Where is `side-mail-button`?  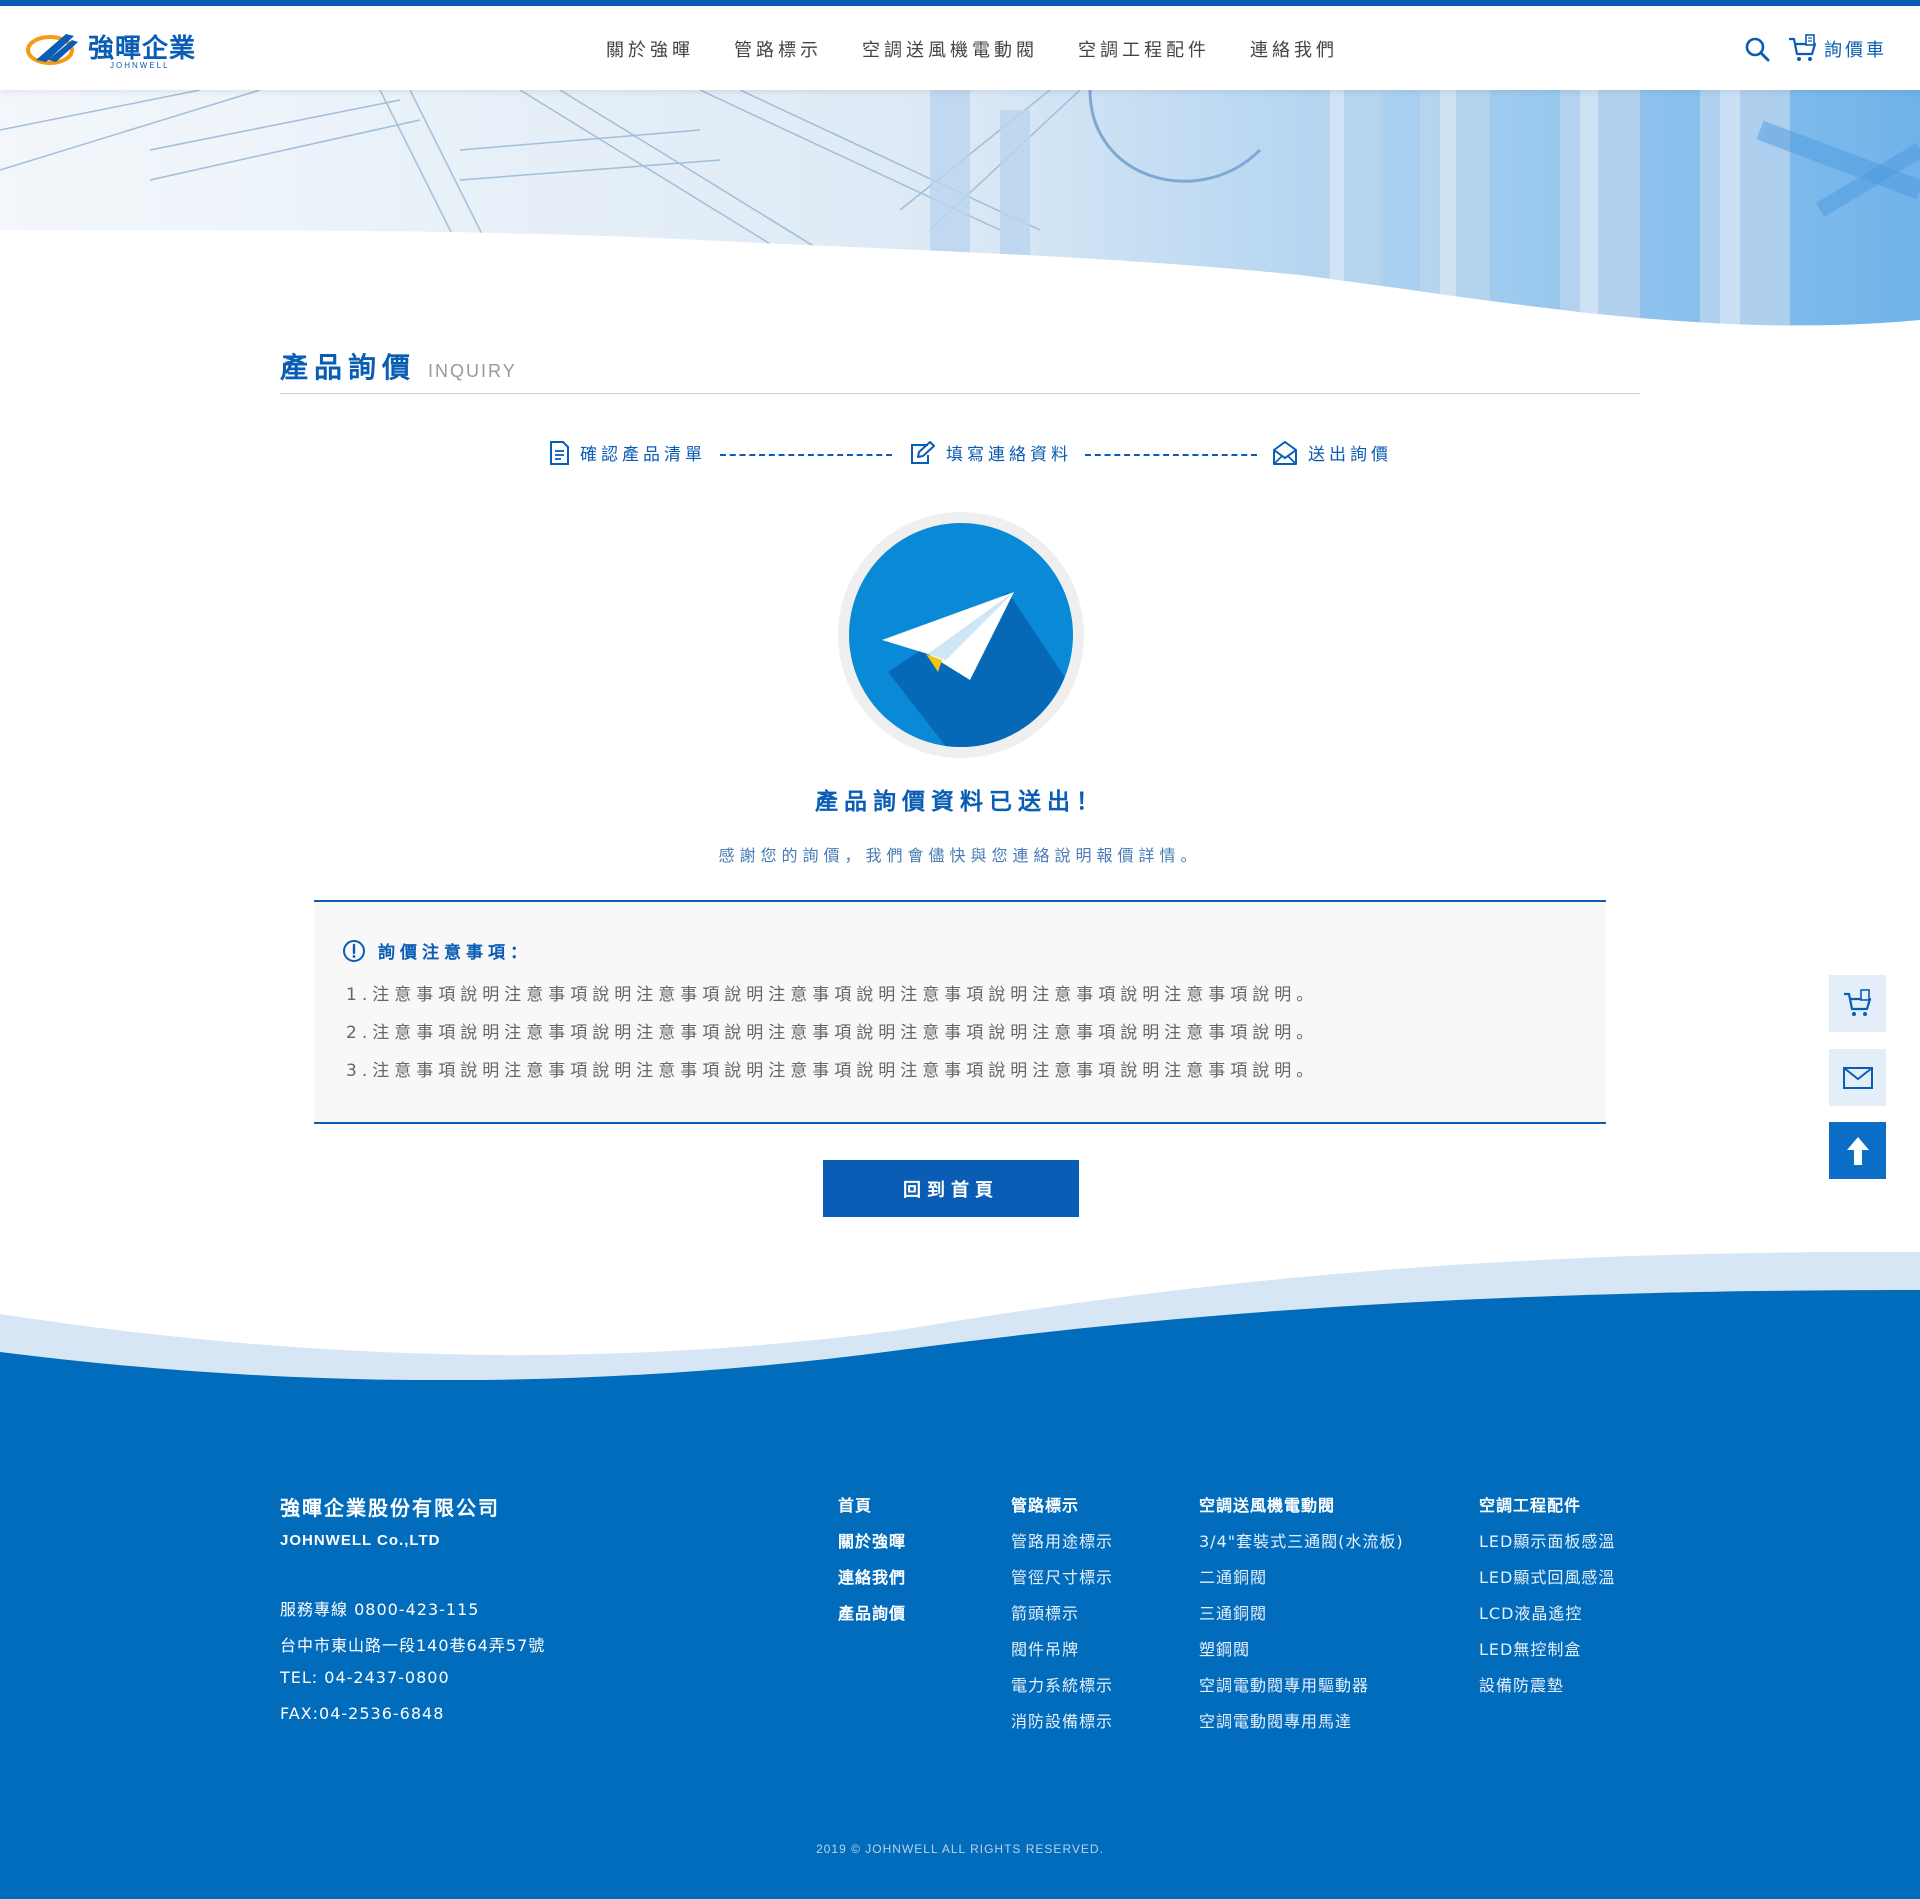 side-mail-button is located at coordinates (1857, 1077).